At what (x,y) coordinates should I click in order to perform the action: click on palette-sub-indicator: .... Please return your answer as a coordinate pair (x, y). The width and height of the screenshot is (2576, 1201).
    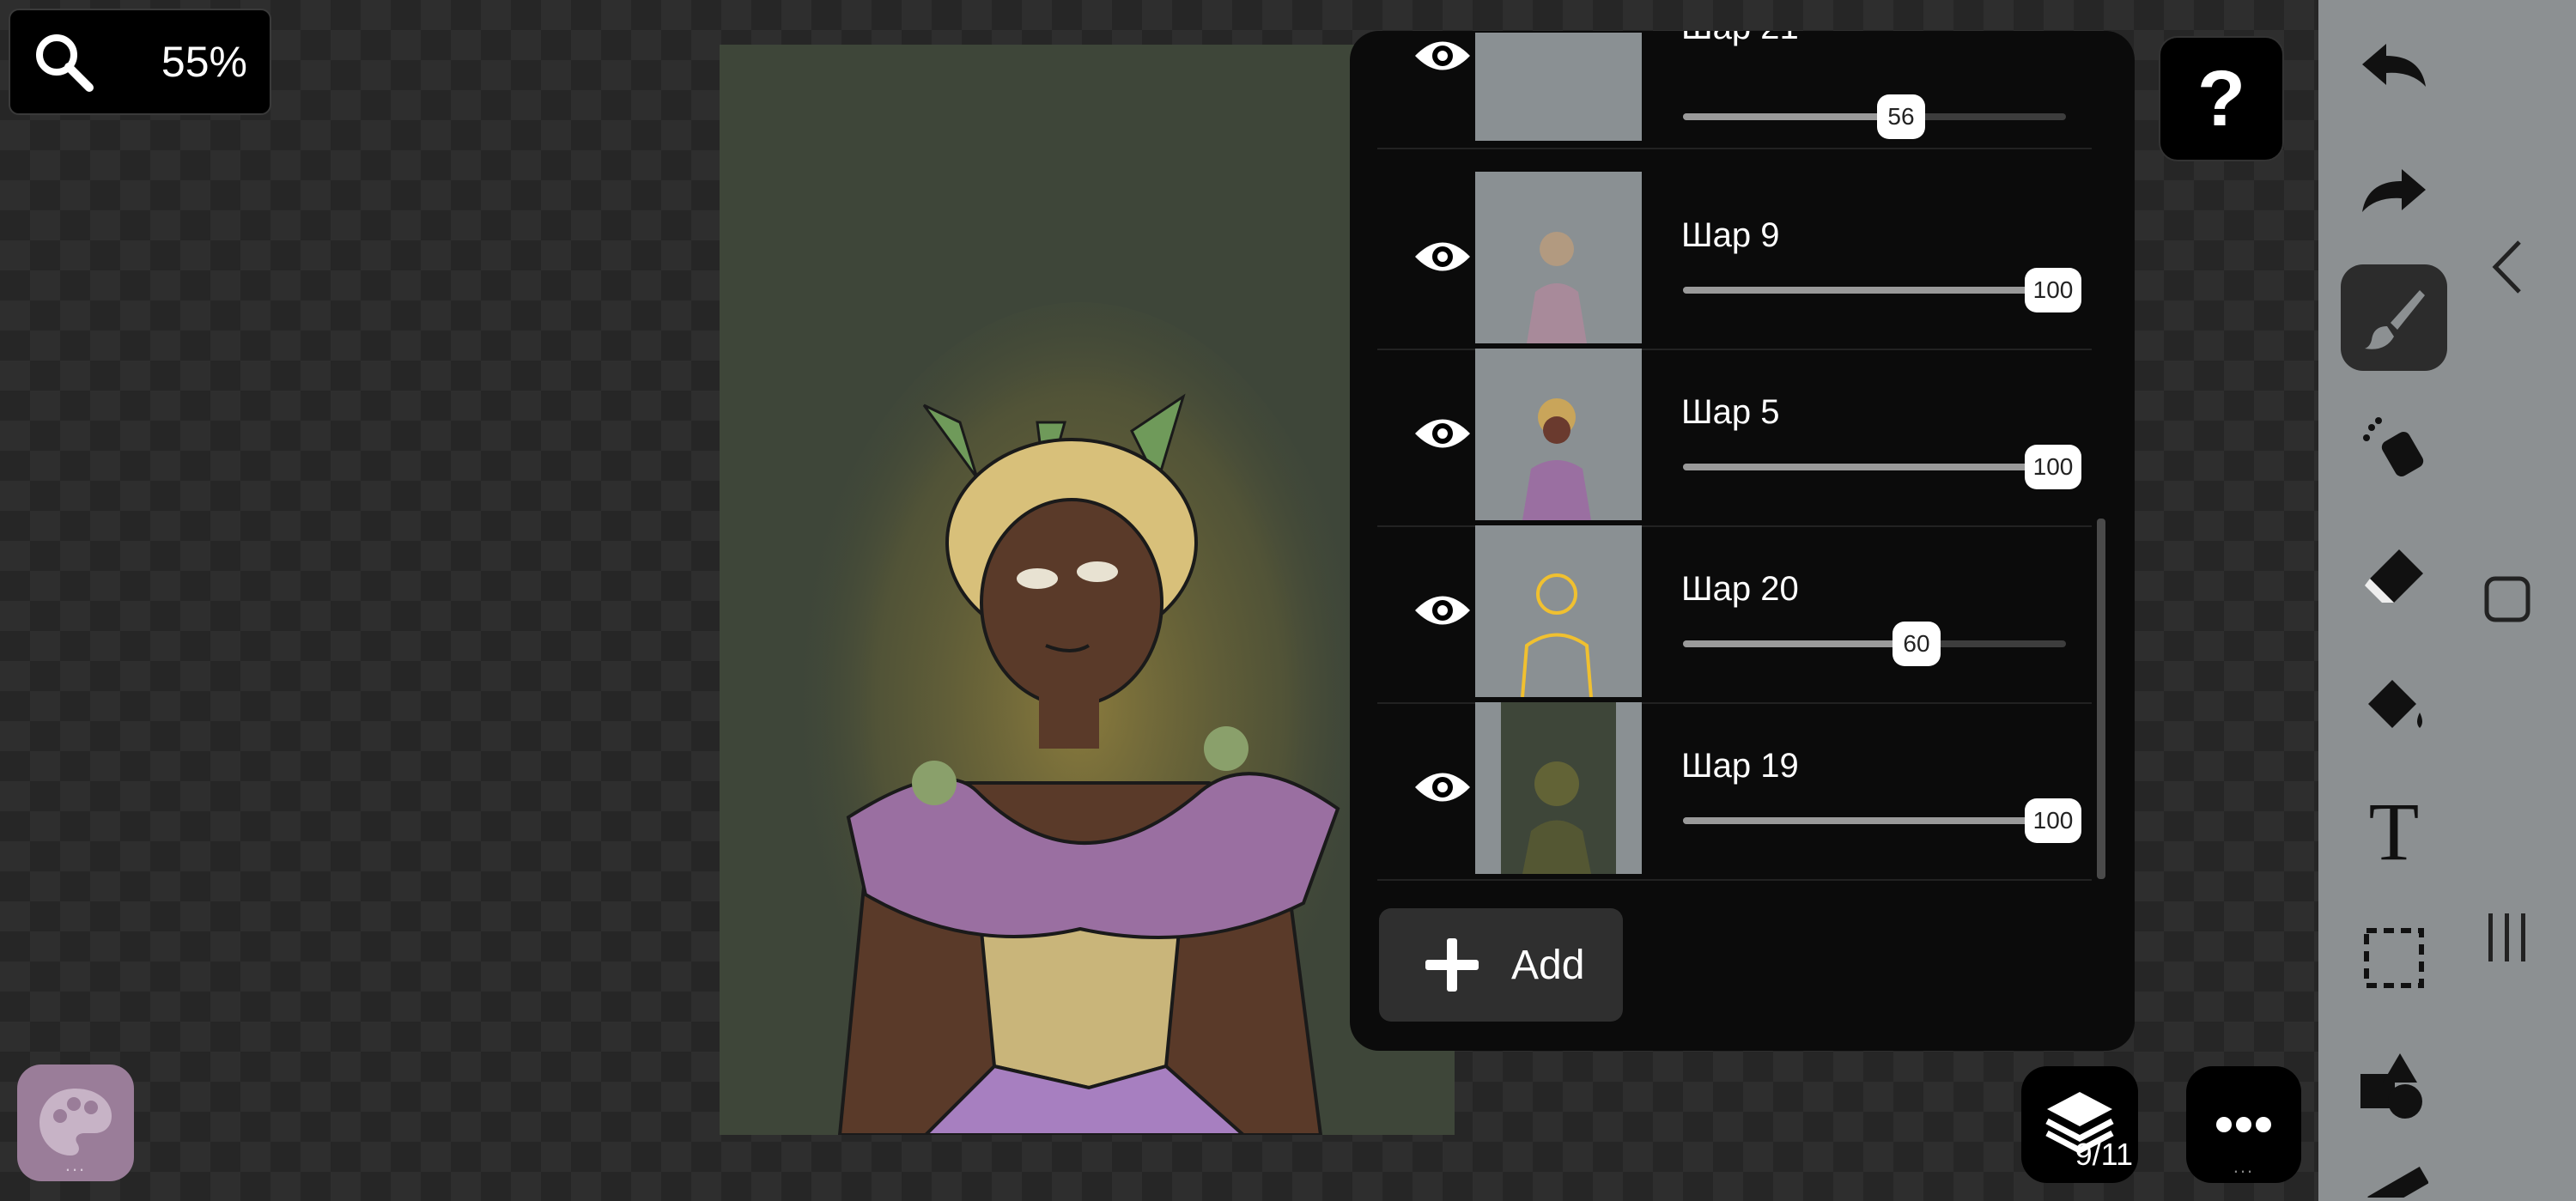
    Looking at the image, I should click on (75, 1165).